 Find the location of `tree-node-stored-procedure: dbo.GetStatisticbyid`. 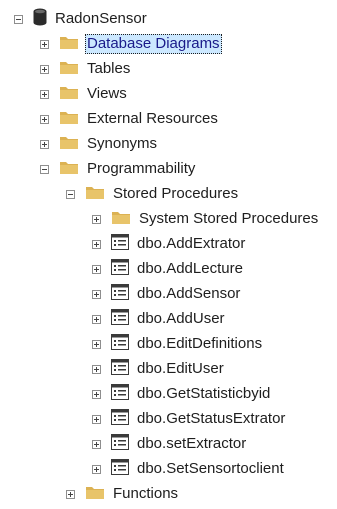

tree-node-stored-procedure: dbo.GetStatisticbyid is located at coordinates (182, 394).